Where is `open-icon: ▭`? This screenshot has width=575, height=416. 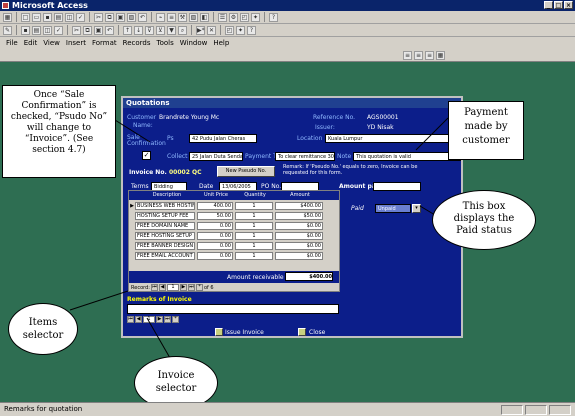
open-icon: ▭ is located at coordinates (36, 17).